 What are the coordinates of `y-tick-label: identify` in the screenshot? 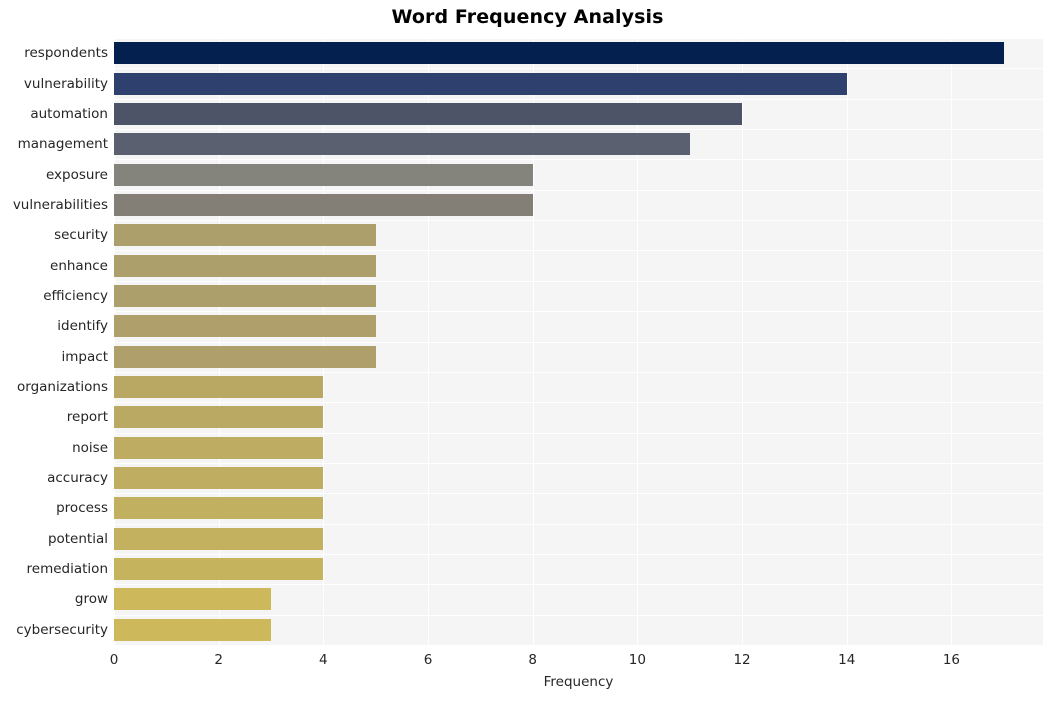 It's located at (82, 326).